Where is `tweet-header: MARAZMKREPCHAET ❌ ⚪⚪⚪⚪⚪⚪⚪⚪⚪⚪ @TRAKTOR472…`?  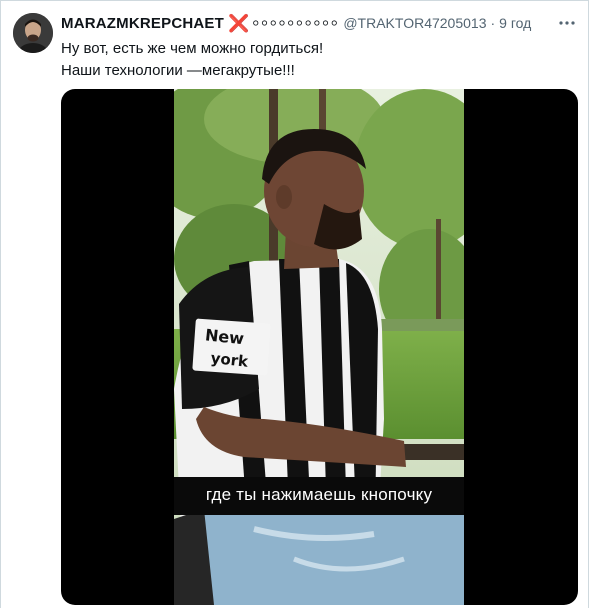
tweet-header: MARAZMKREPCHAET ❌ ⚪⚪⚪⚪⚪⚪⚪⚪⚪⚪ @TRAKTOR472… is located at coordinates (304, 23).